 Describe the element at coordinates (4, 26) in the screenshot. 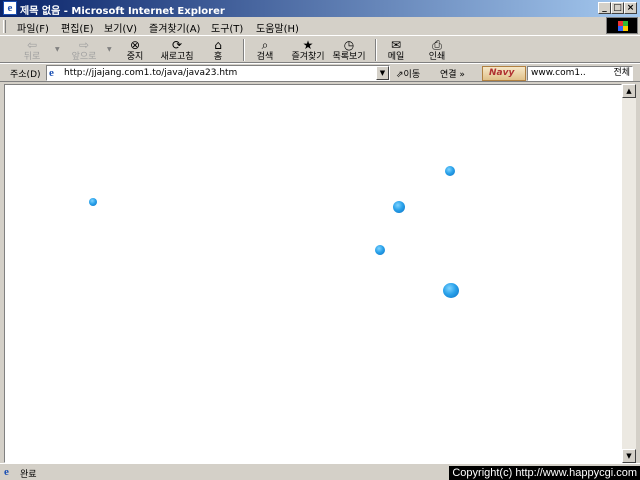

I see `grip-handle` at that location.